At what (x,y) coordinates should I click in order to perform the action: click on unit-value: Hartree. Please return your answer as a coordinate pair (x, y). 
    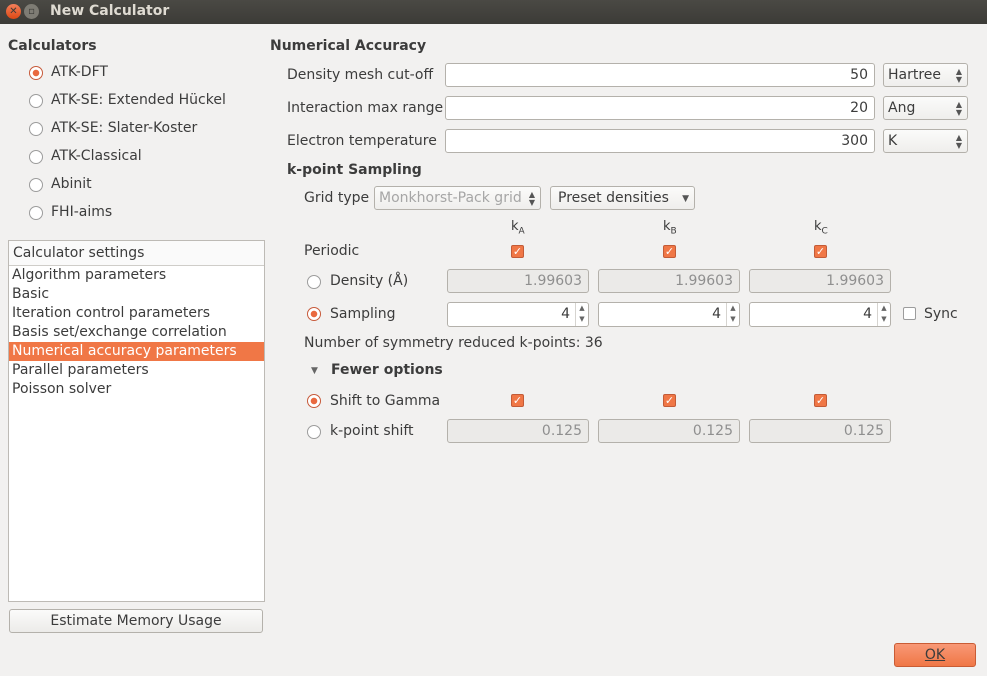
    Looking at the image, I should click on (915, 75).